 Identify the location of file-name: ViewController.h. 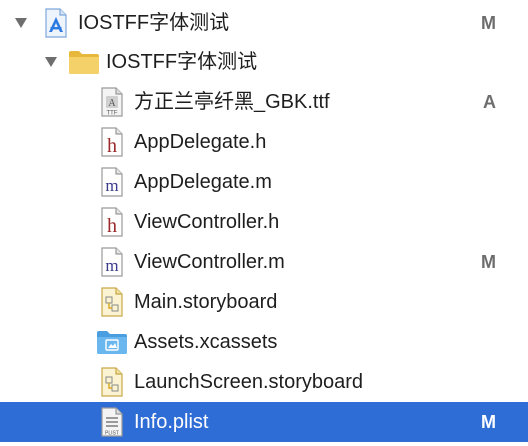
(207, 222).